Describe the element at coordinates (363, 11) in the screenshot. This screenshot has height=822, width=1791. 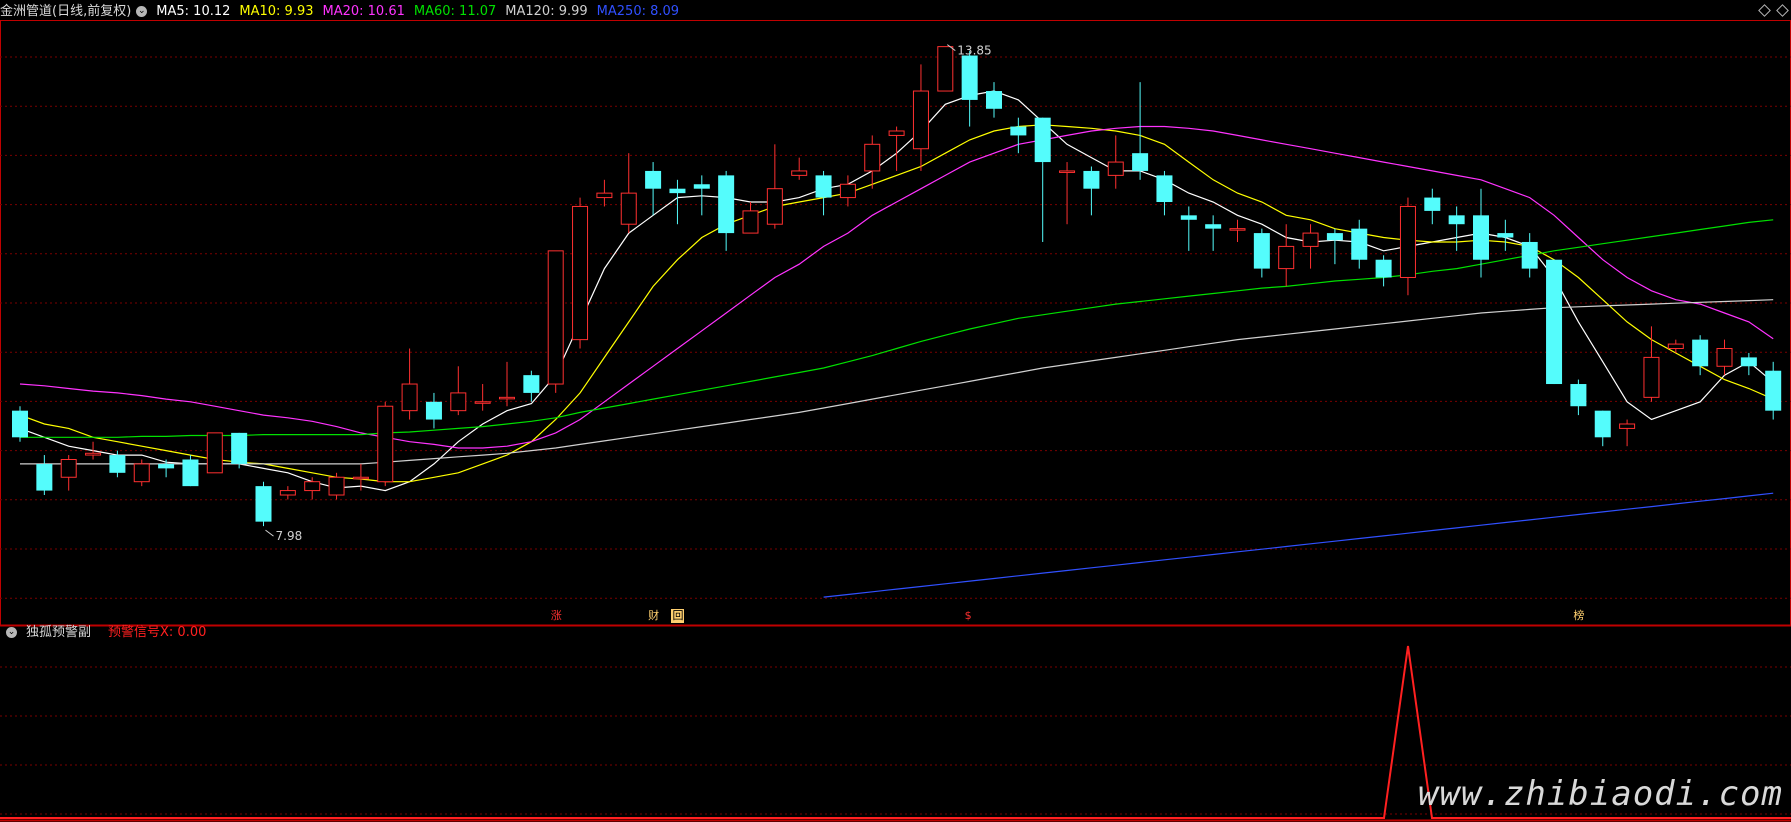
I see `ma-label-2: MA20: 10.61` at that location.